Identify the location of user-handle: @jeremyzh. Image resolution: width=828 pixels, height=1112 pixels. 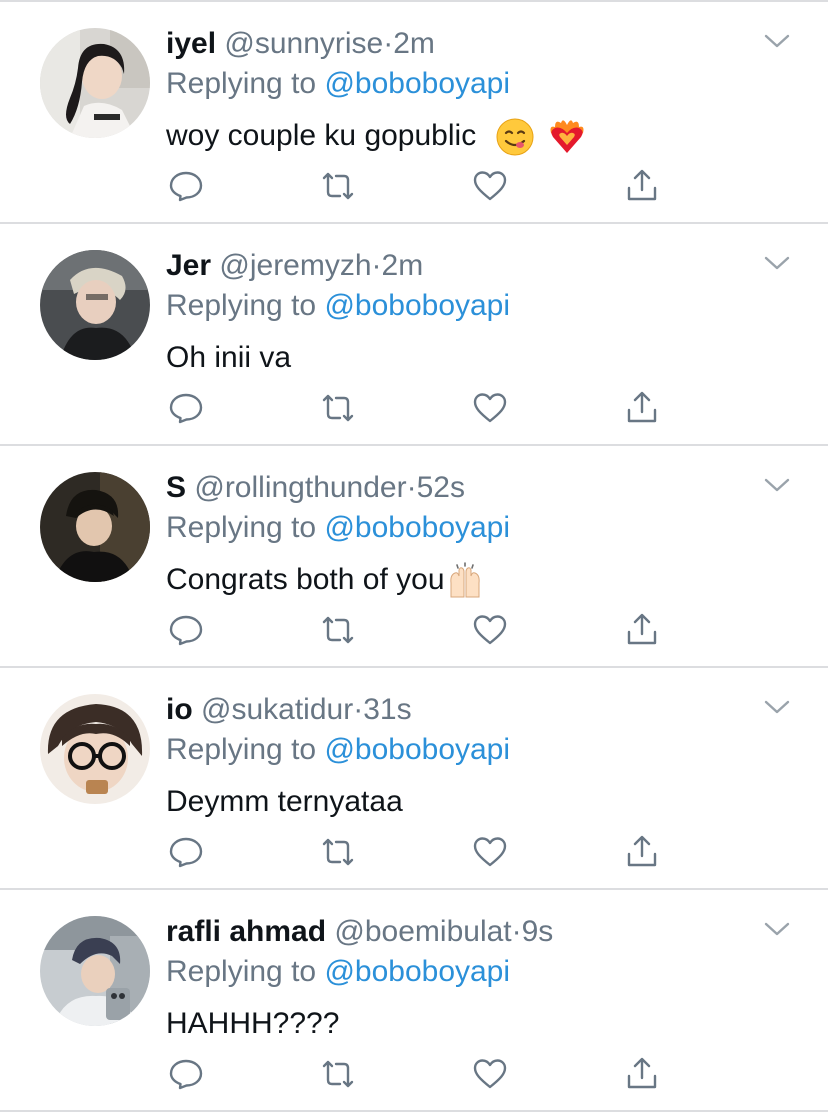
(295, 265).